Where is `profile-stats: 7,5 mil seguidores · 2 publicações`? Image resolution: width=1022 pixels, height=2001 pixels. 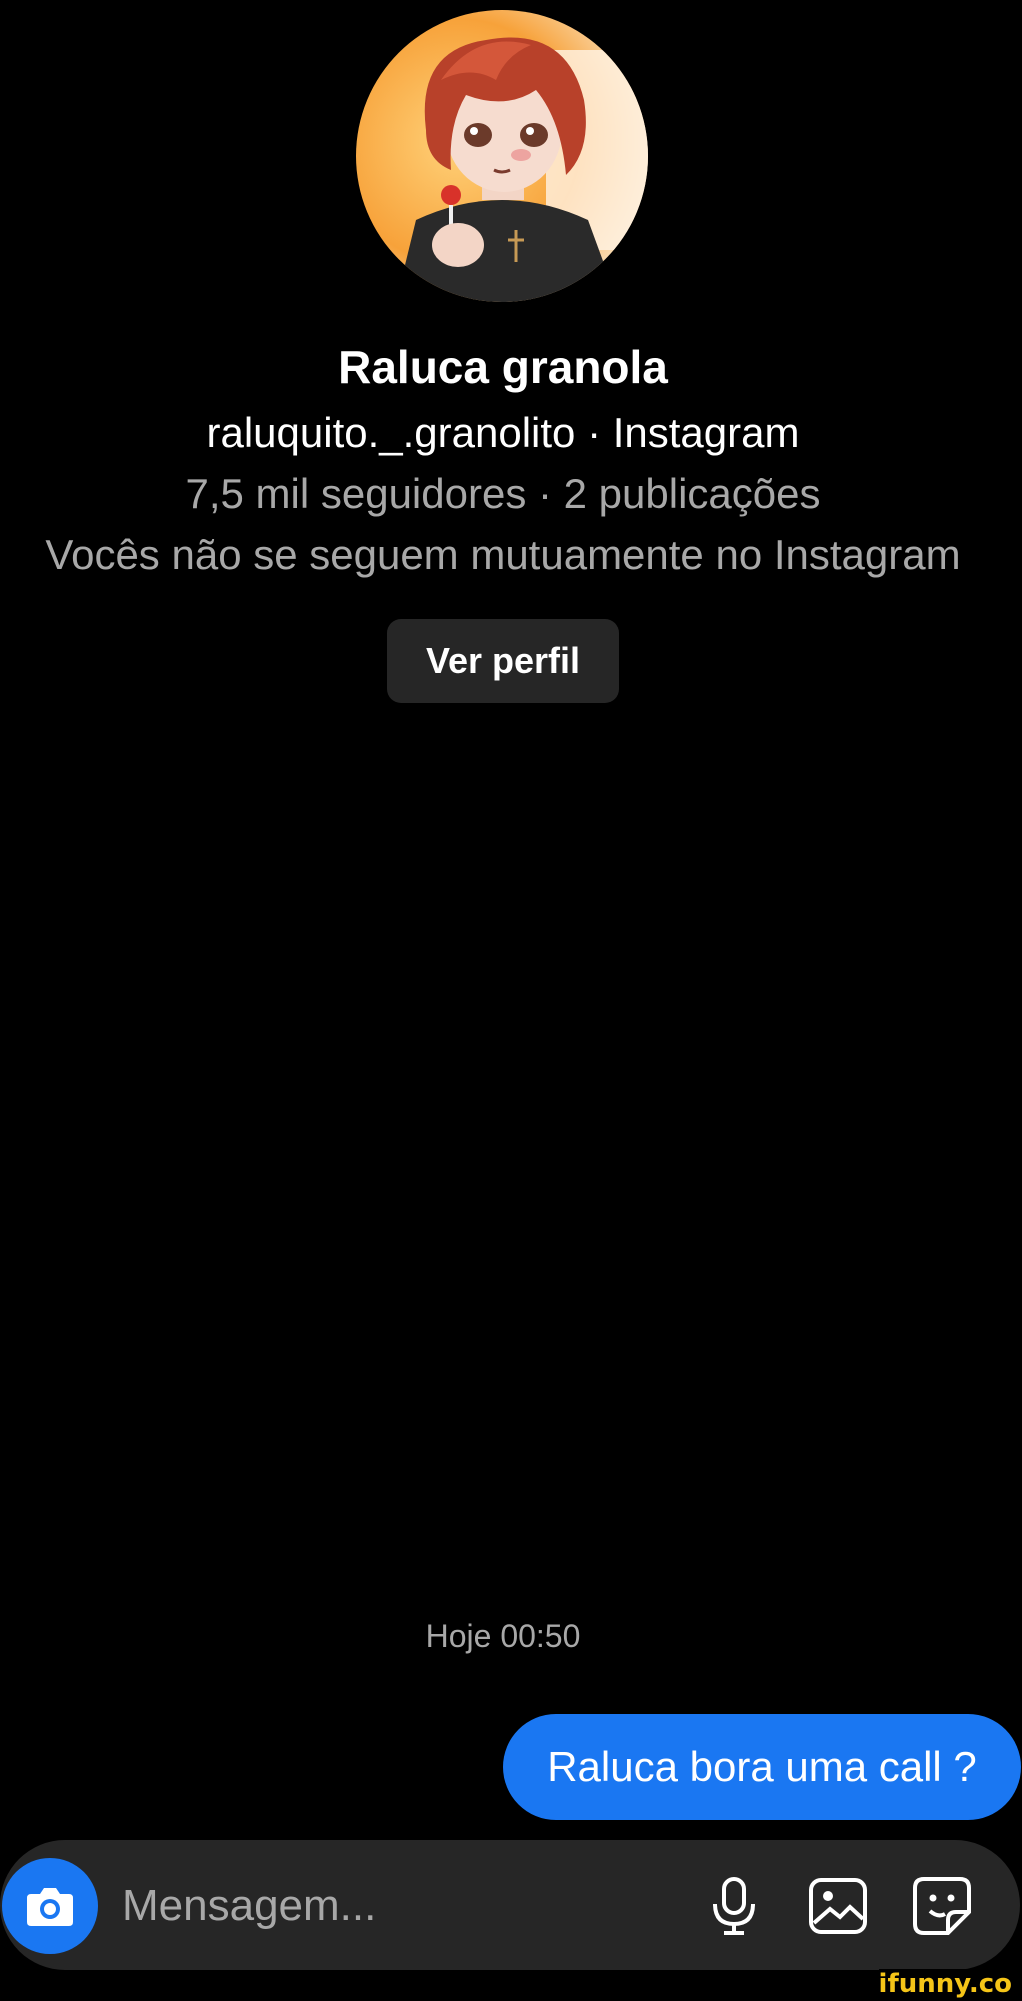
profile-stats: 7,5 mil seguidores · 2 publicações is located at coordinates (503, 493).